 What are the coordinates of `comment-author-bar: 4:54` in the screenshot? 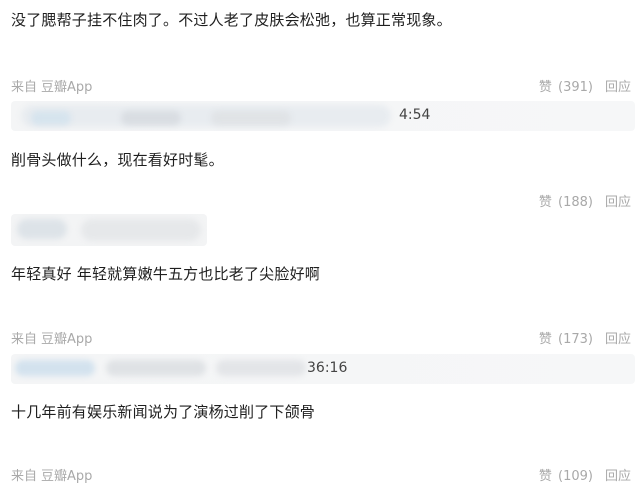 It's located at (323, 116).